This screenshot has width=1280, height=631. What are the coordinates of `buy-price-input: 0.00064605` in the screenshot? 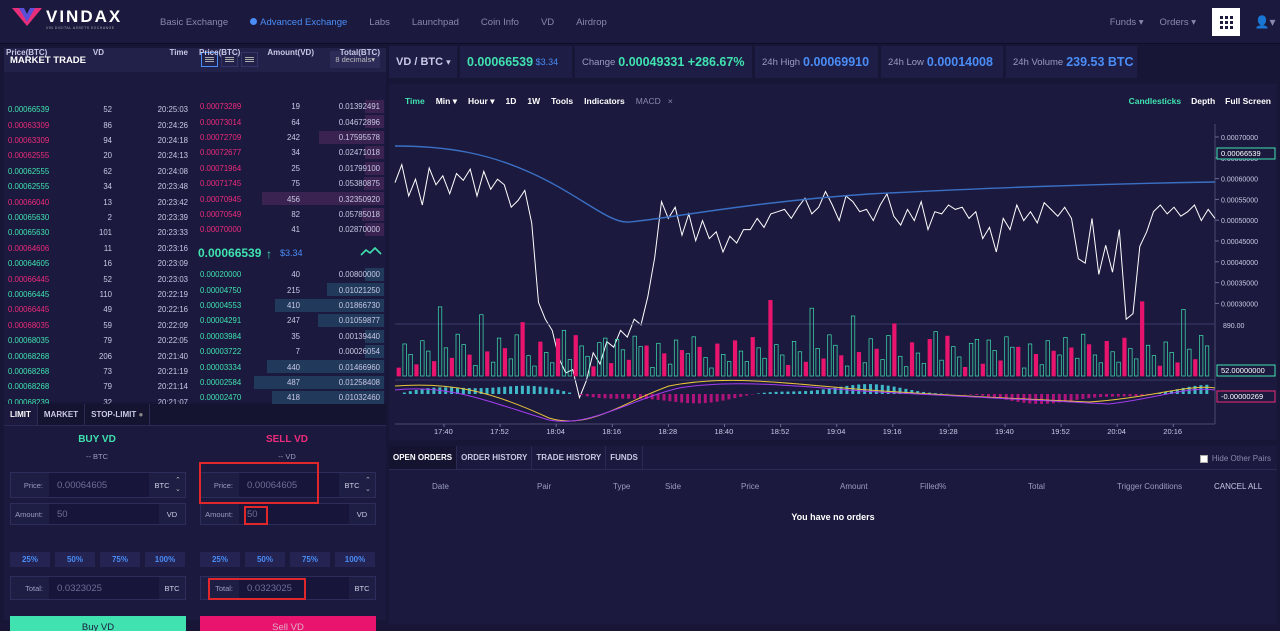 It's located at (99, 485).